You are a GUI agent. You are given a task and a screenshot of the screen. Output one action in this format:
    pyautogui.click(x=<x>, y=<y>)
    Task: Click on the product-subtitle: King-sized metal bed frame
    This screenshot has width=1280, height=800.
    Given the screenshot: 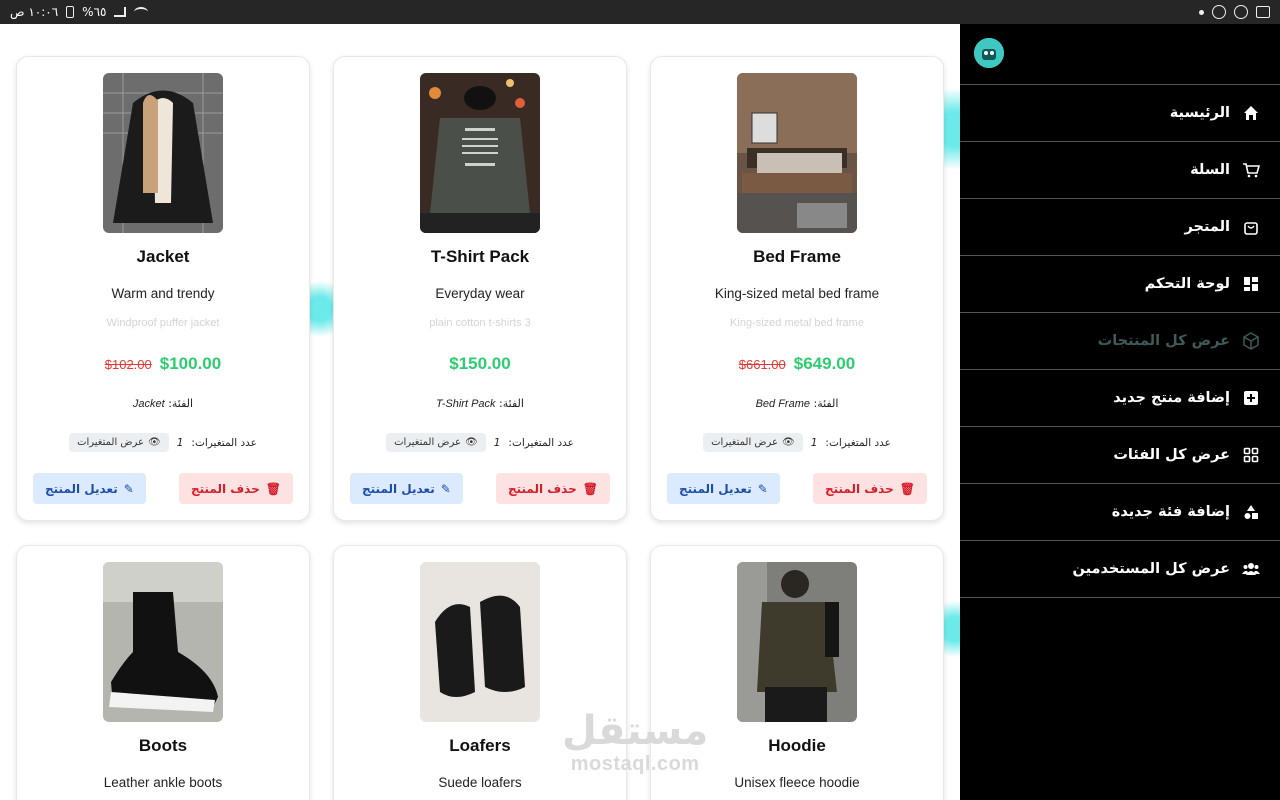 What is the action you would take?
    pyautogui.click(x=797, y=293)
    